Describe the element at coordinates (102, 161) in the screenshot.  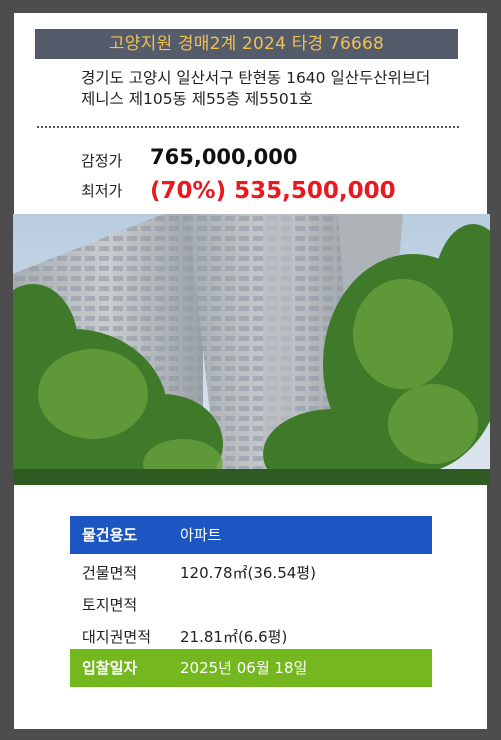
I see `appraisal-price-label: 감정가` at that location.